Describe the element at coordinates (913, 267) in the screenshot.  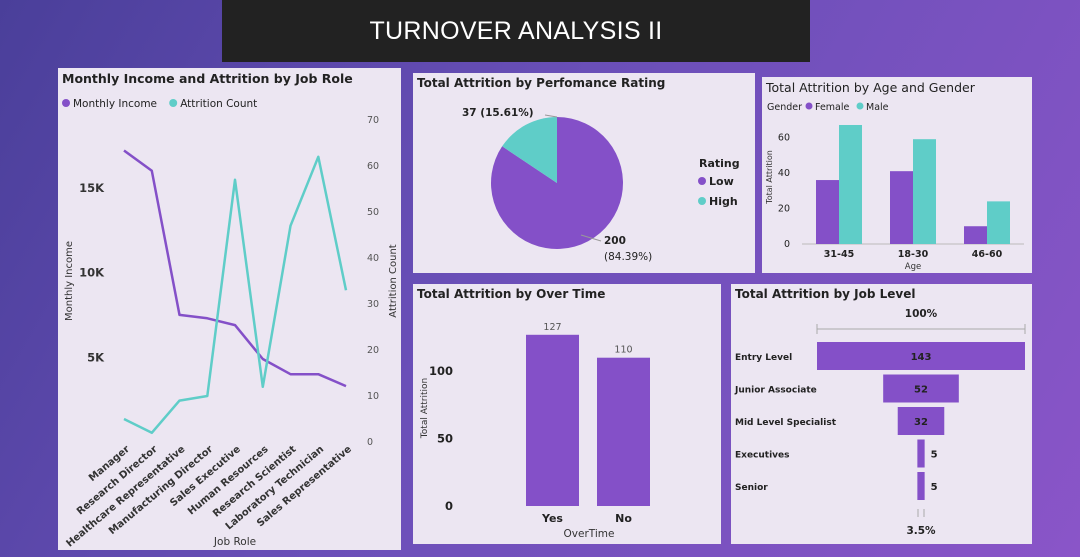
I see `age-x-axis-label: Age` at that location.